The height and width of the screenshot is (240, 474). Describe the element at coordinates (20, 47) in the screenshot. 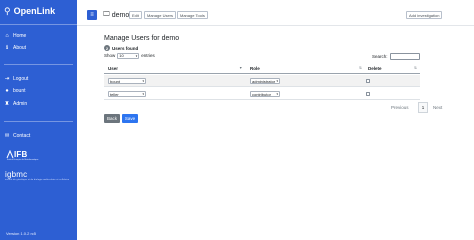

I see `sidebar-item-label: About` at that location.